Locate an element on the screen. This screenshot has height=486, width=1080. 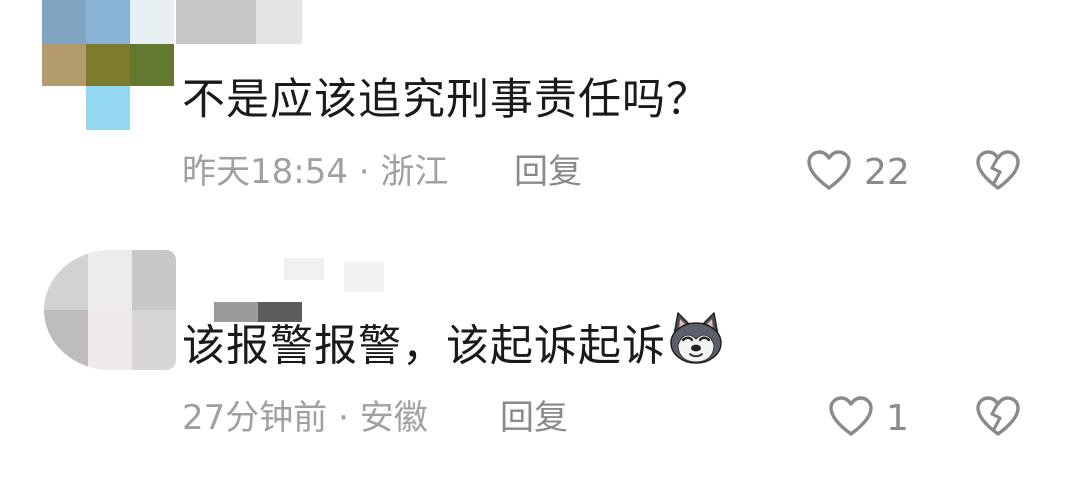
comment-meta: 27分钟前 · 安徽 is located at coordinates (305, 418).